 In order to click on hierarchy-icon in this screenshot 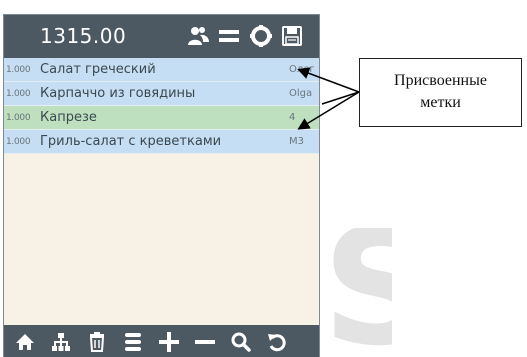, I will do `click(61, 342)`.